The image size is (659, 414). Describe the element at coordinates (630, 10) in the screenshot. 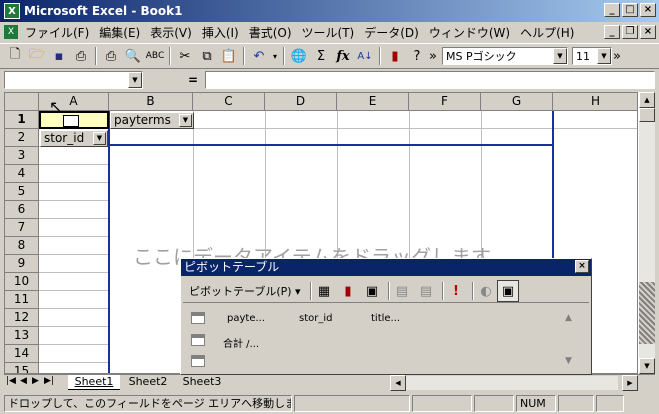

I see `maximize-icon: □` at that location.